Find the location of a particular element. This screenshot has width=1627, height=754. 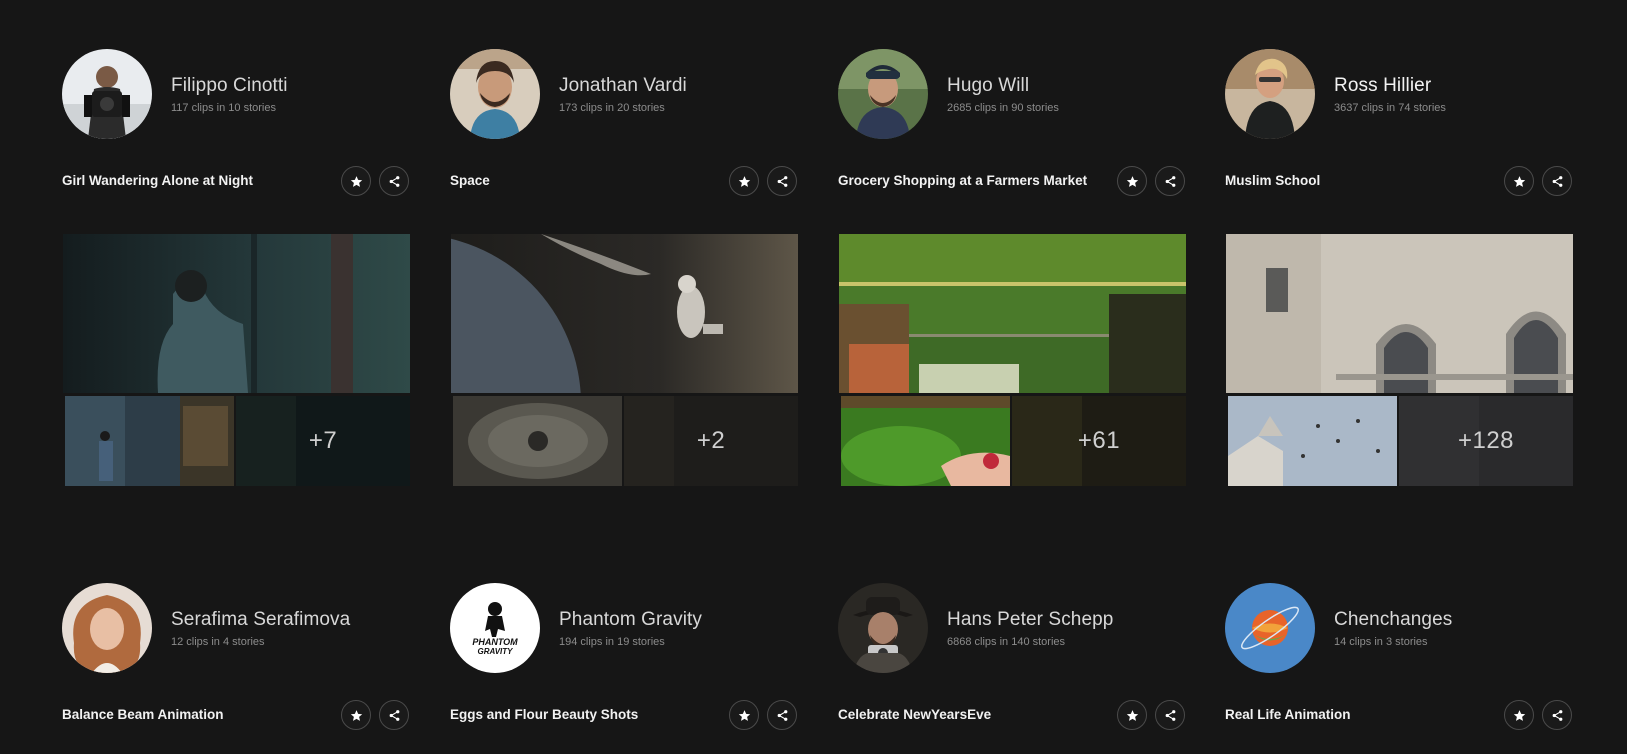

clip-collage: +128 is located at coordinates (1399, 360).